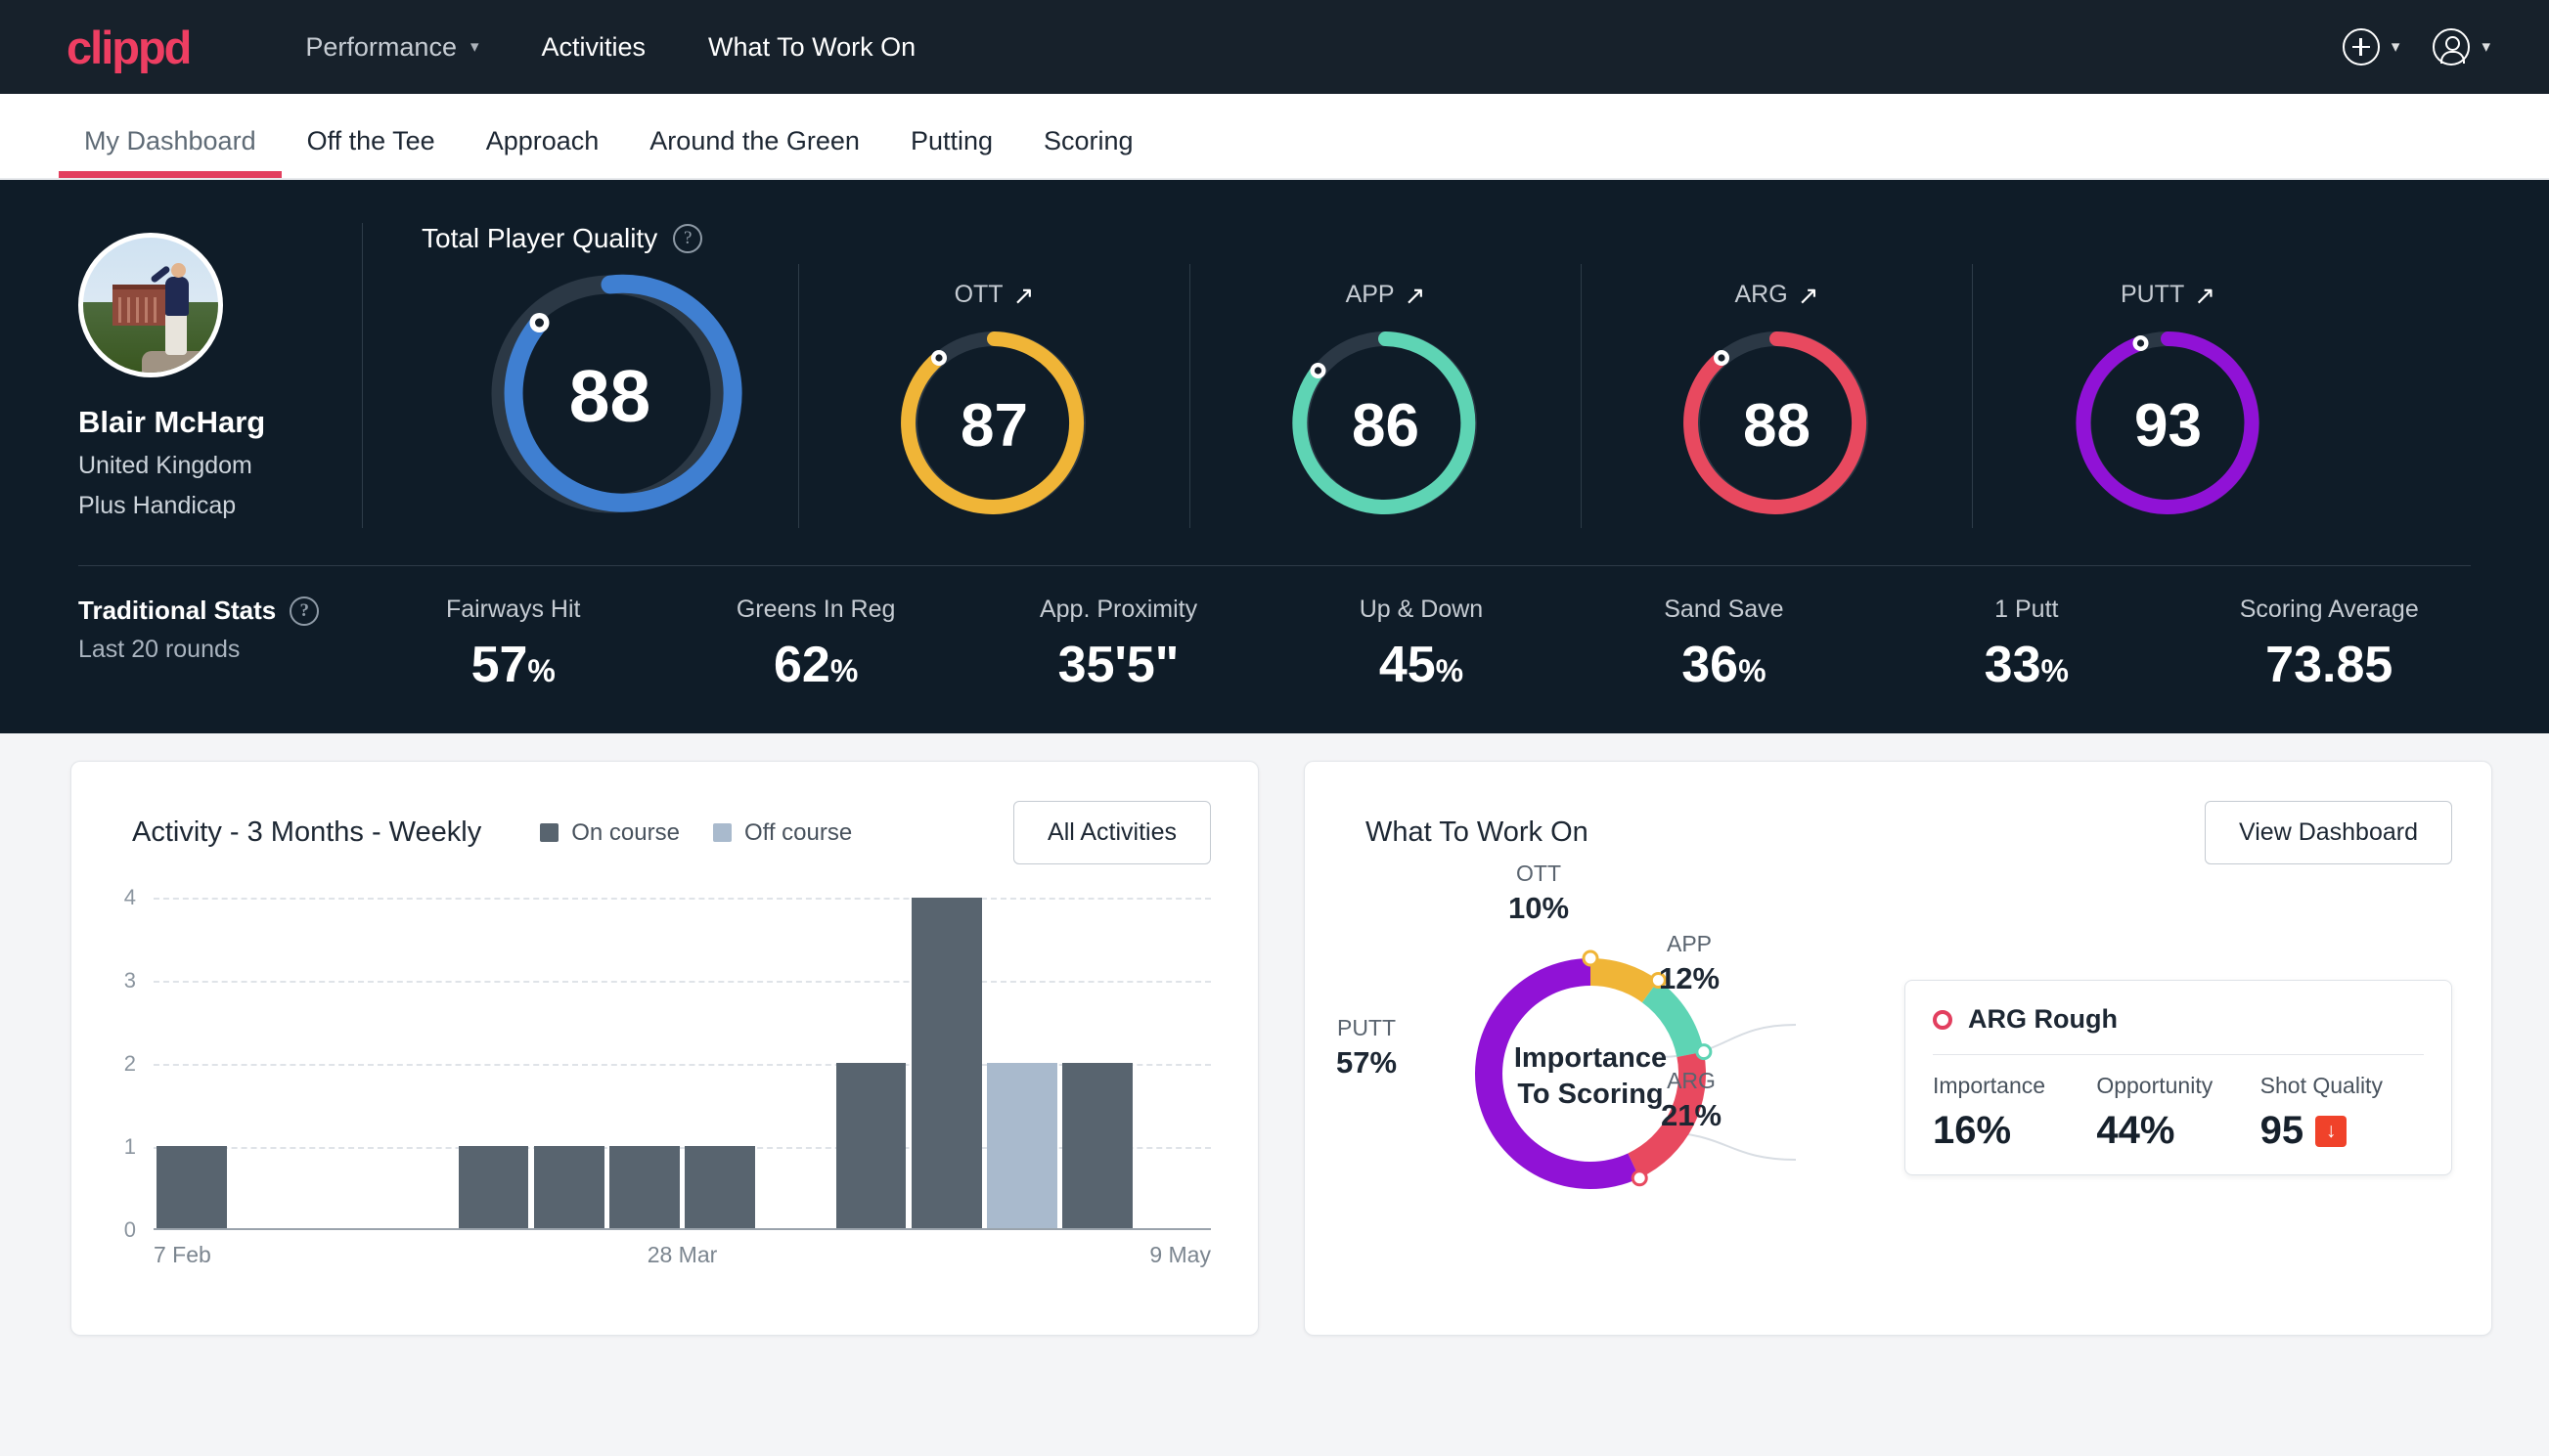 The width and height of the screenshot is (2549, 1456). What do you see at coordinates (1180, 1254) in the screenshot?
I see `x-tick-end: 9 May` at bounding box center [1180, 1254].